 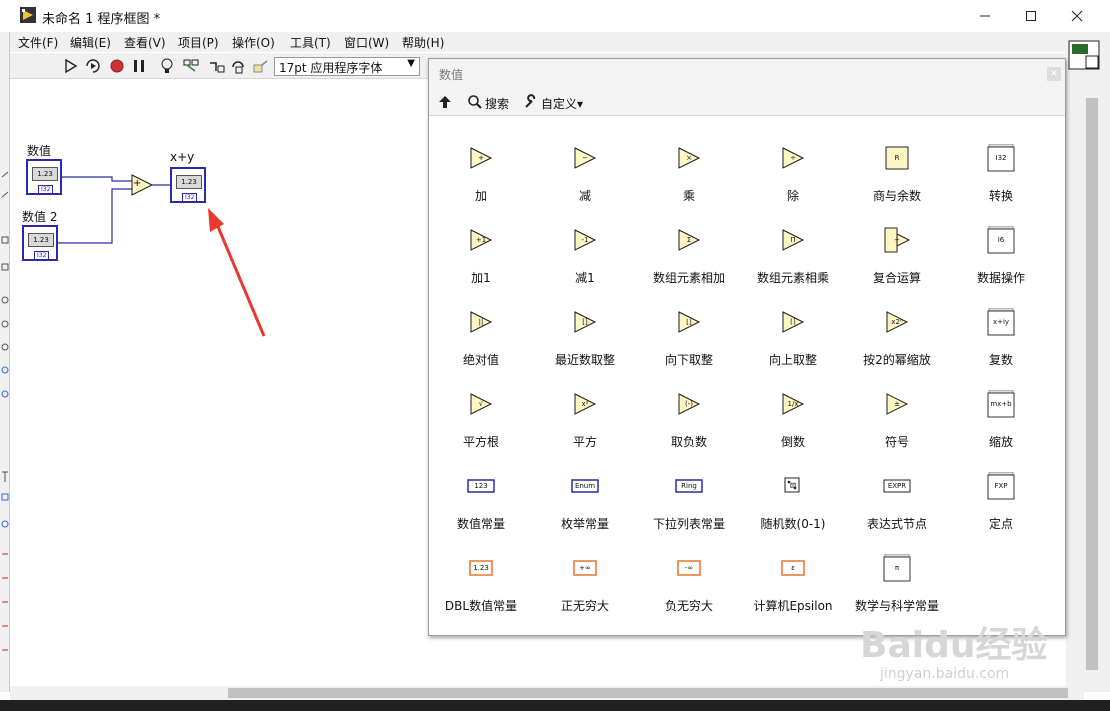 What do you see at coordinates (896, 606) in the screenshot?
I see `palette-item-label: 数学与科学常量` at bounding box center [896, 606].